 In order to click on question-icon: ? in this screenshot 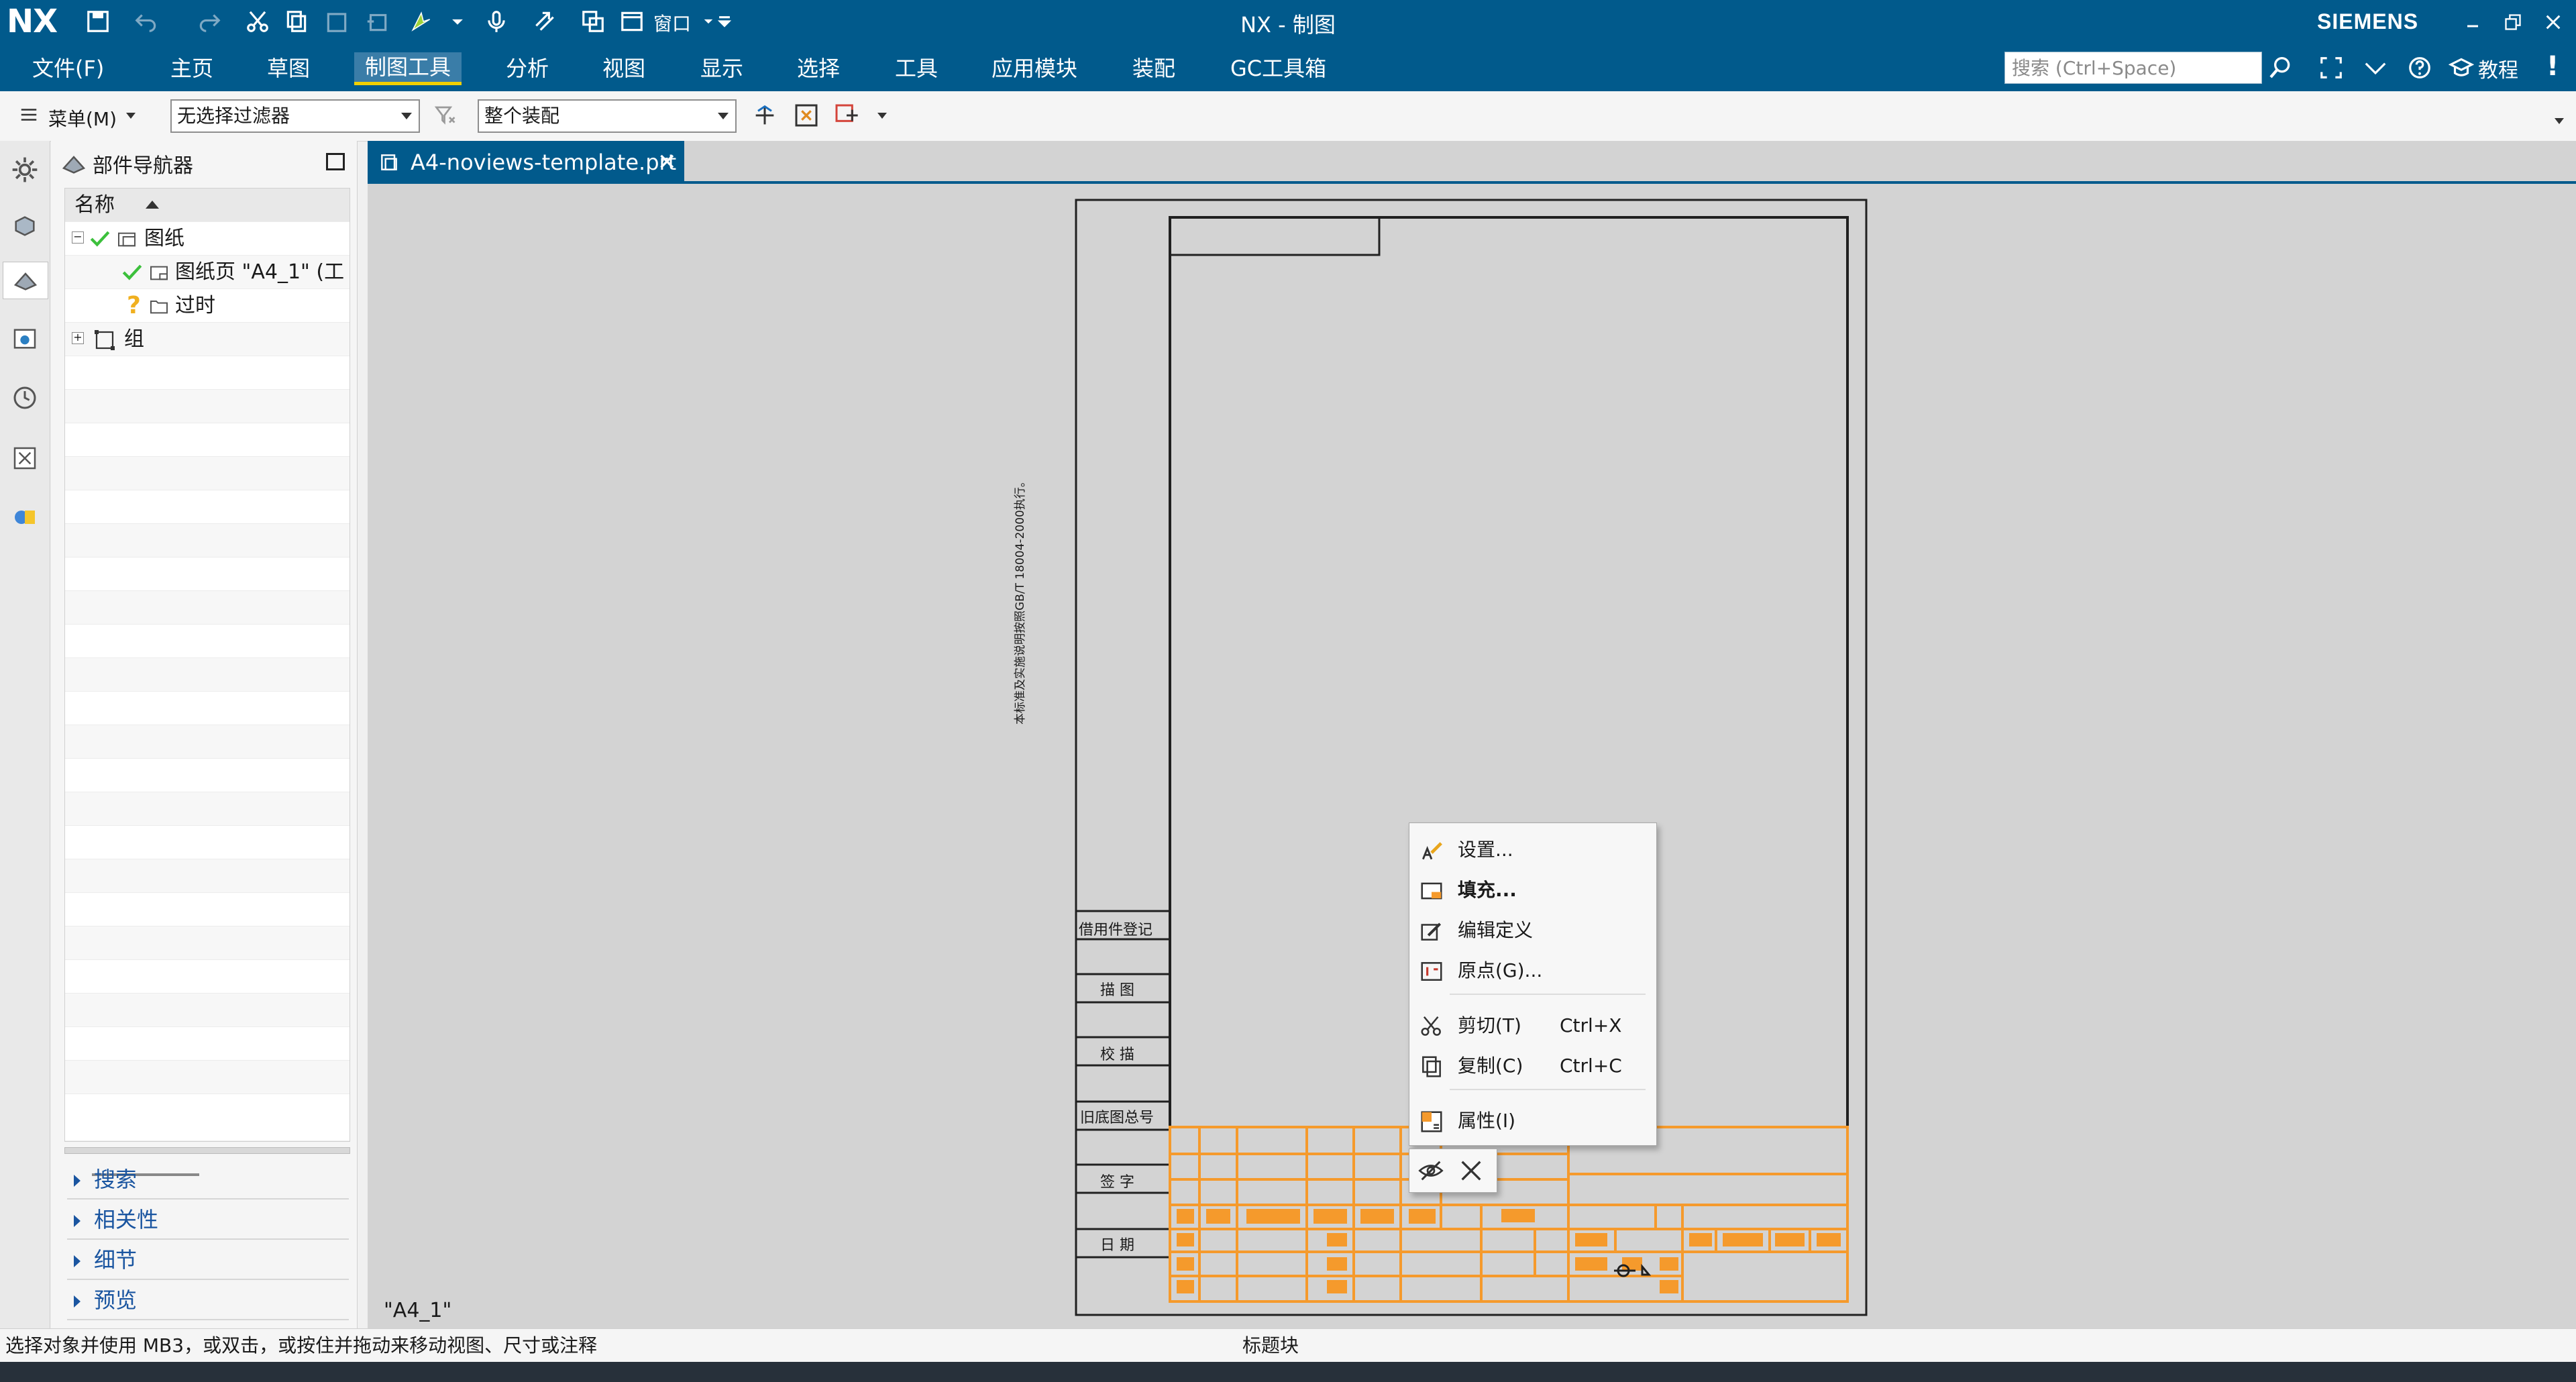, I will do `click(134, 305)`.